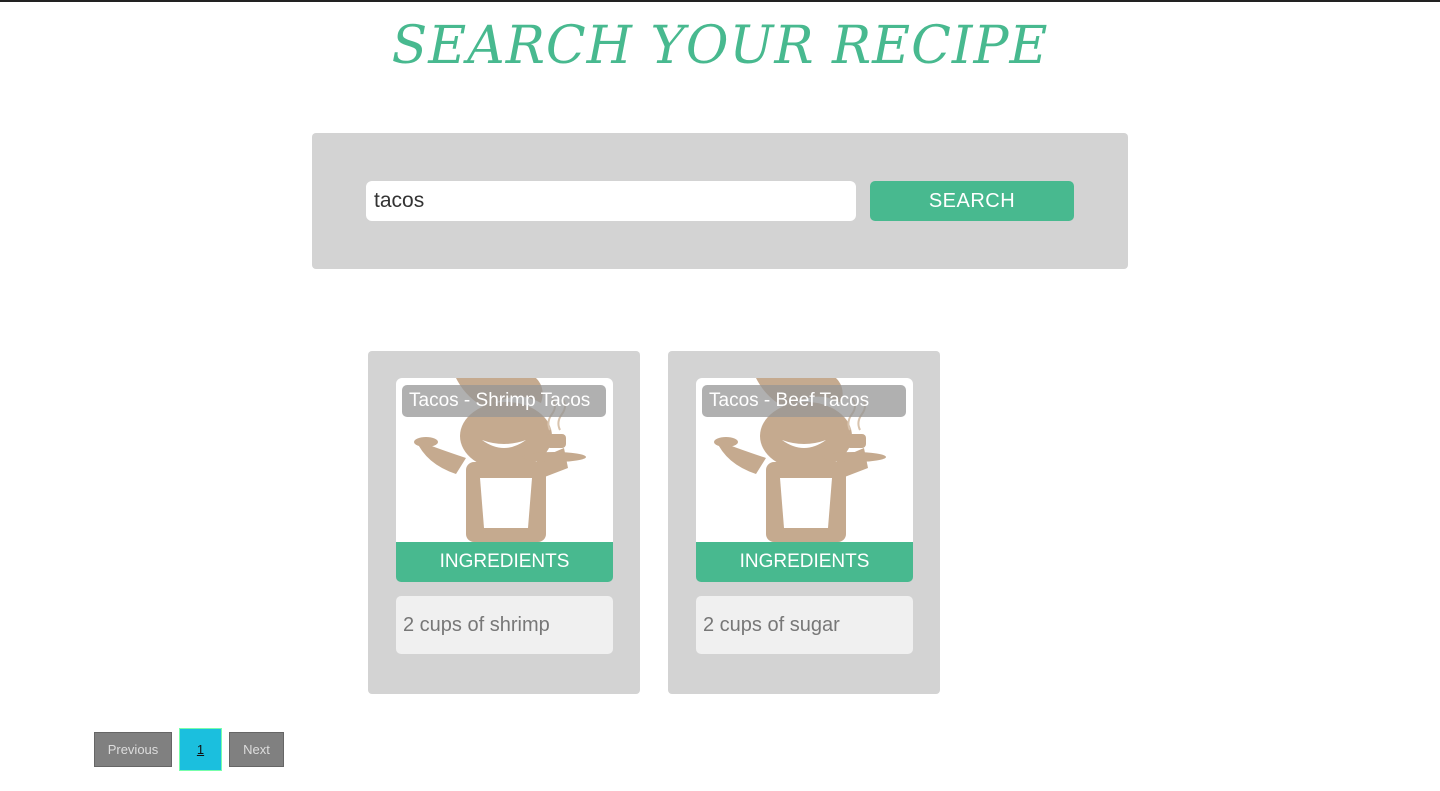 The image size is (1440, 791). I want to click on search-button: SEARCH, so click(972, 201).